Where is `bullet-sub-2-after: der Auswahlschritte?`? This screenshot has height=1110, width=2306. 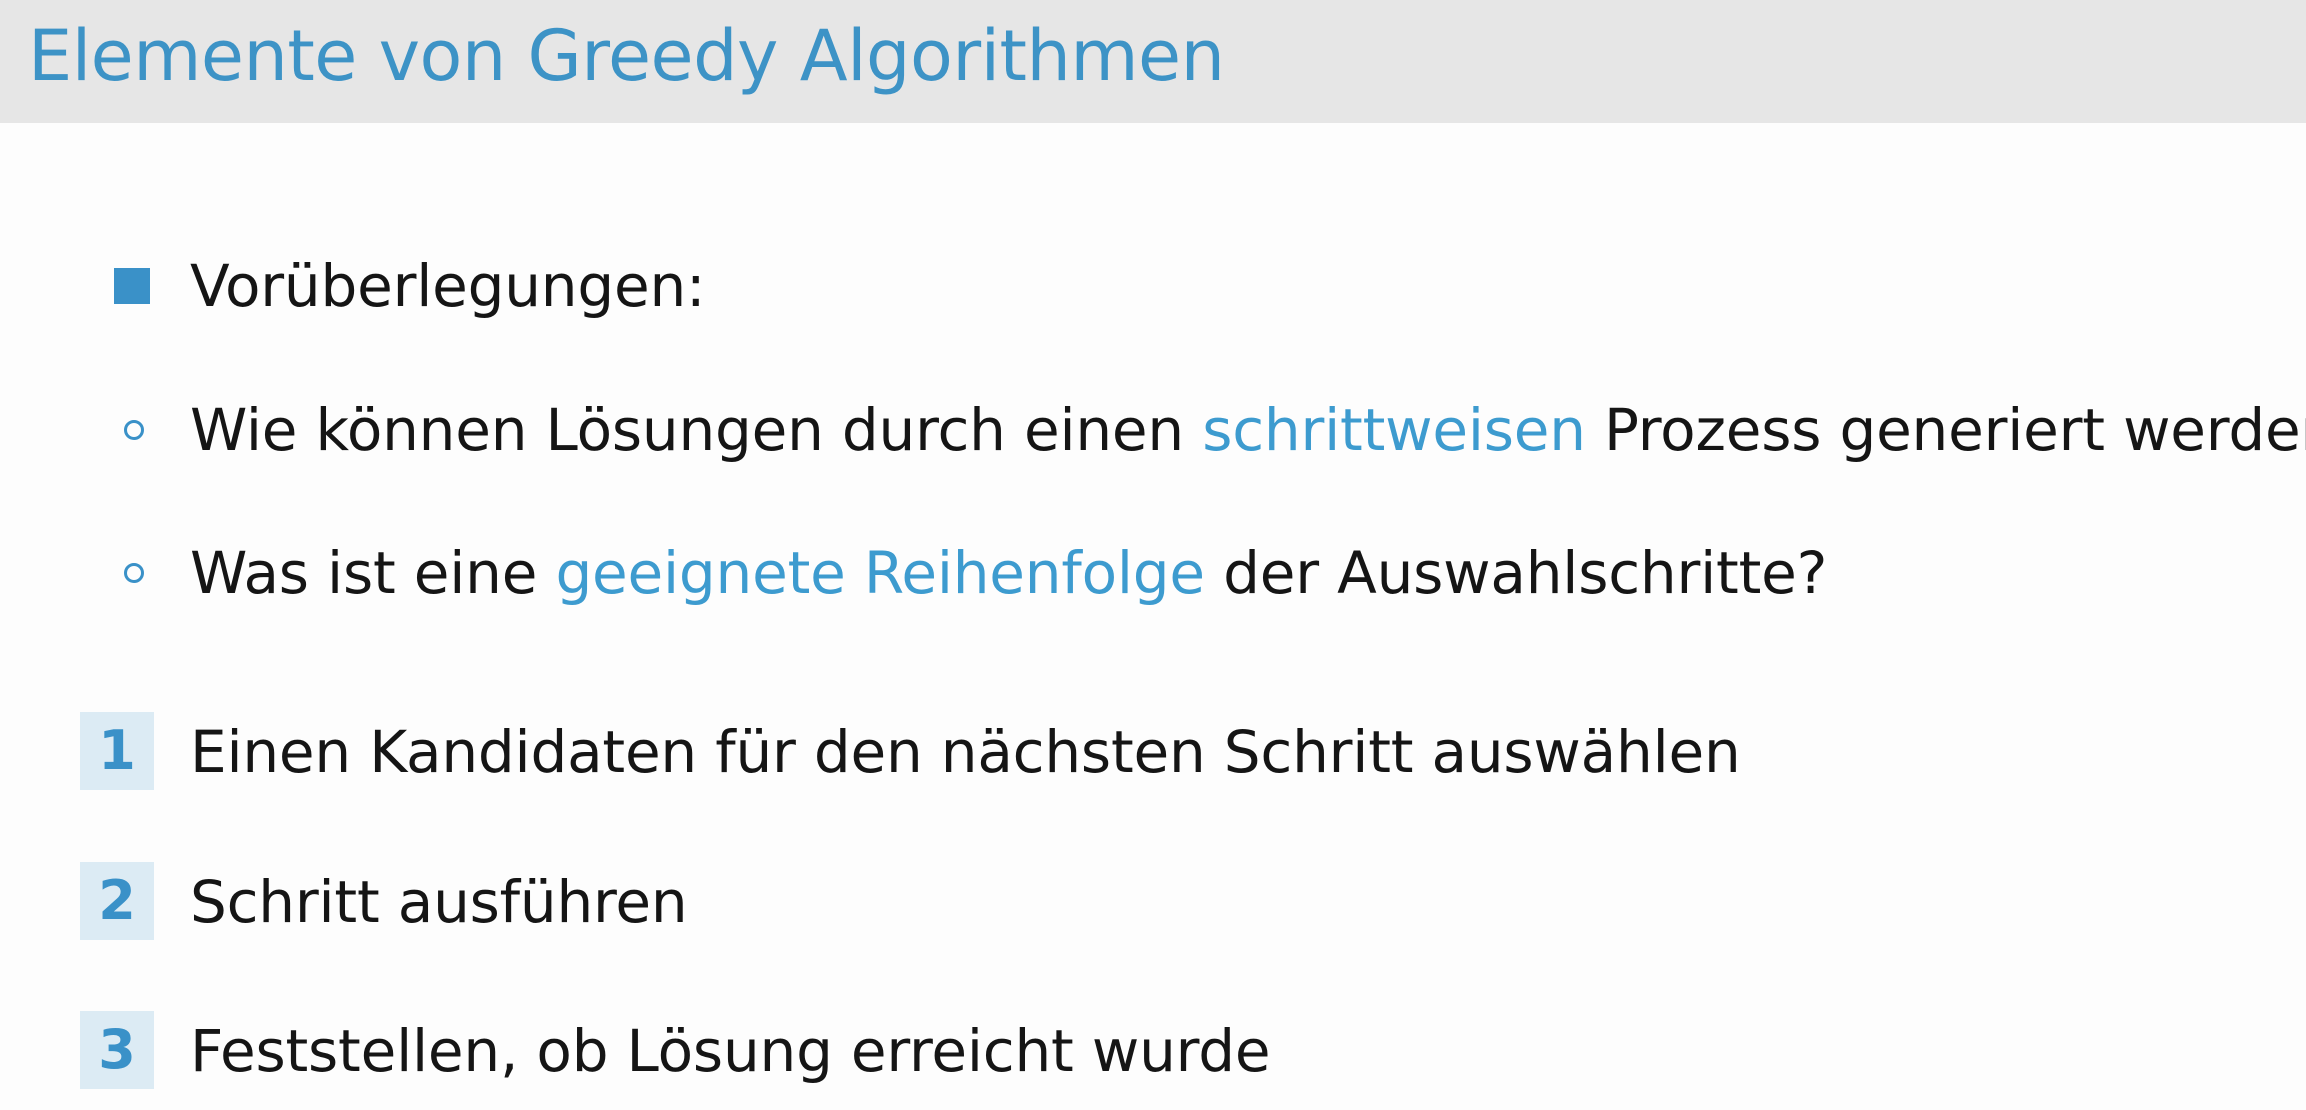 bullet-sub-2-after: der Auswahlschritte? is located at coordinates (1516, 573).